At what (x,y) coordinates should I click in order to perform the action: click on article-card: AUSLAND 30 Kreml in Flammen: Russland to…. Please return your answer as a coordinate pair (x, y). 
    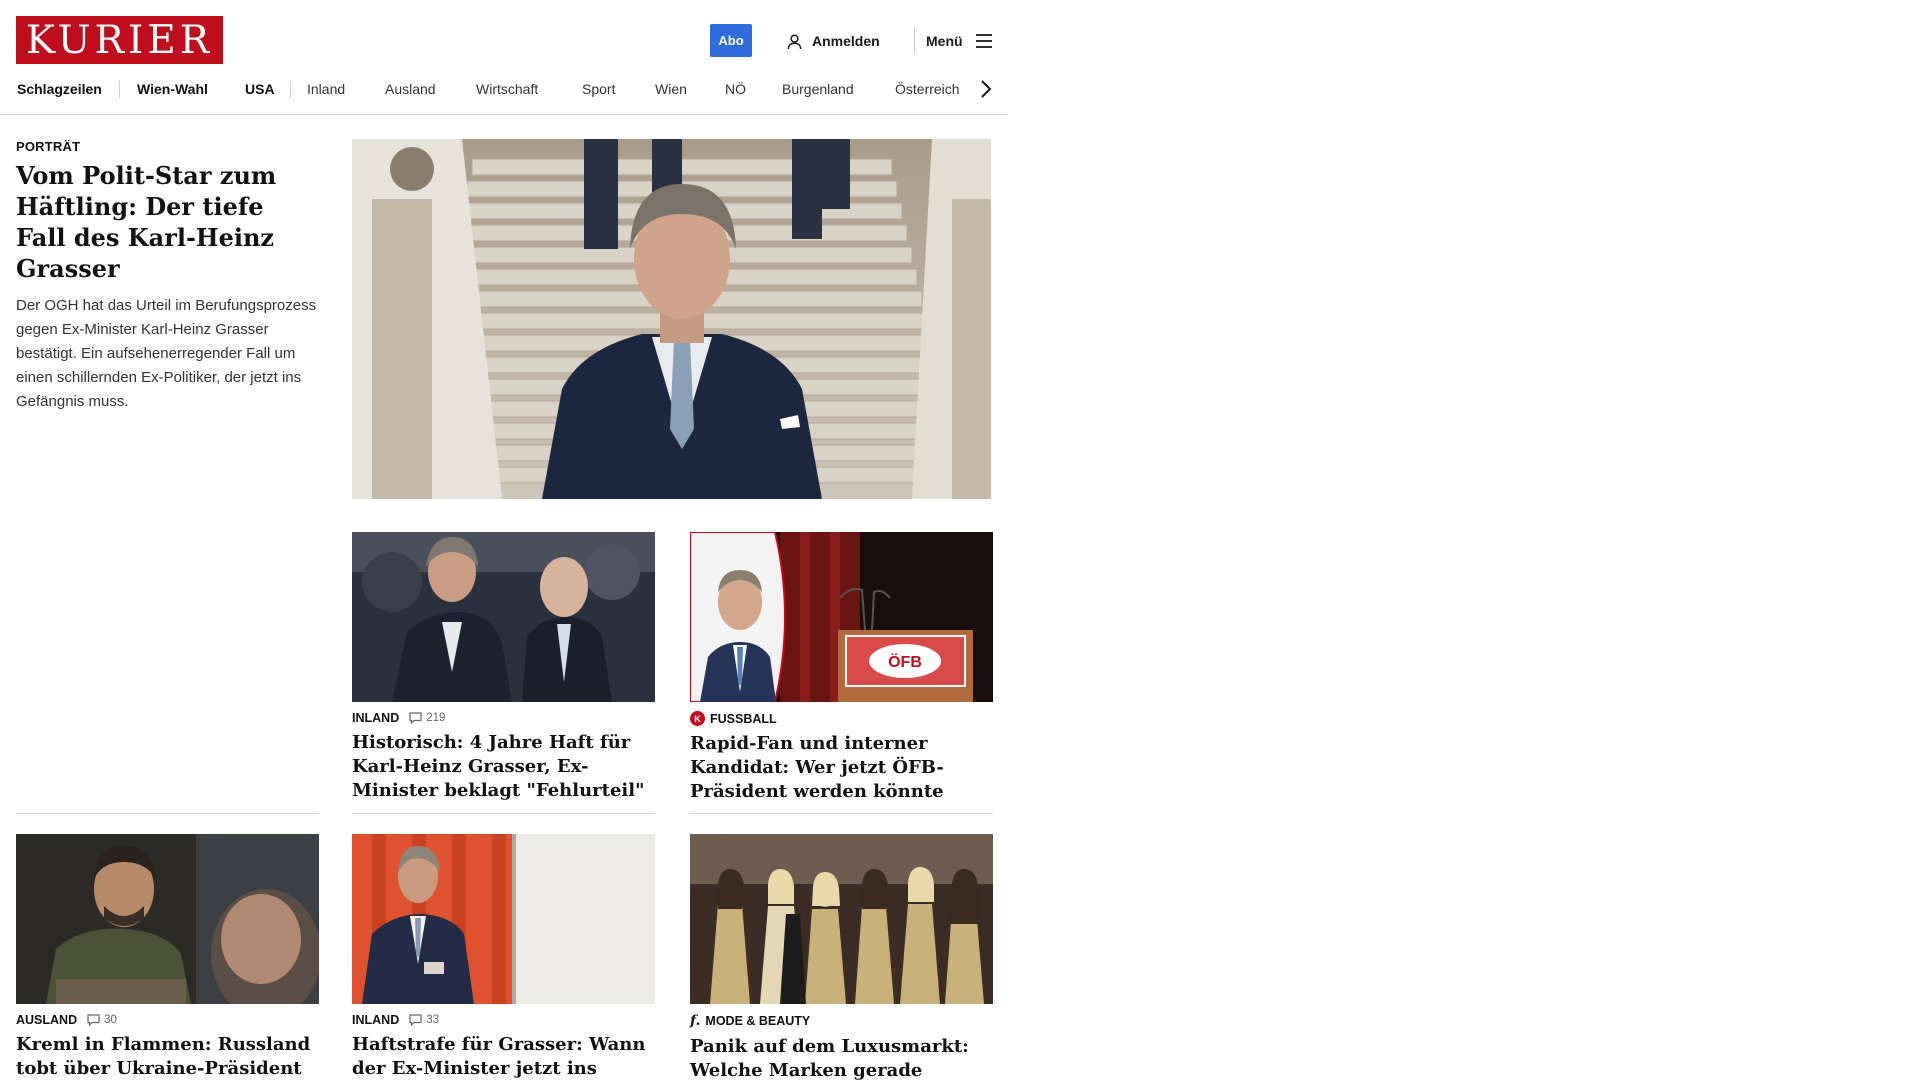
    Looking at the image, I should click on (167, 957).